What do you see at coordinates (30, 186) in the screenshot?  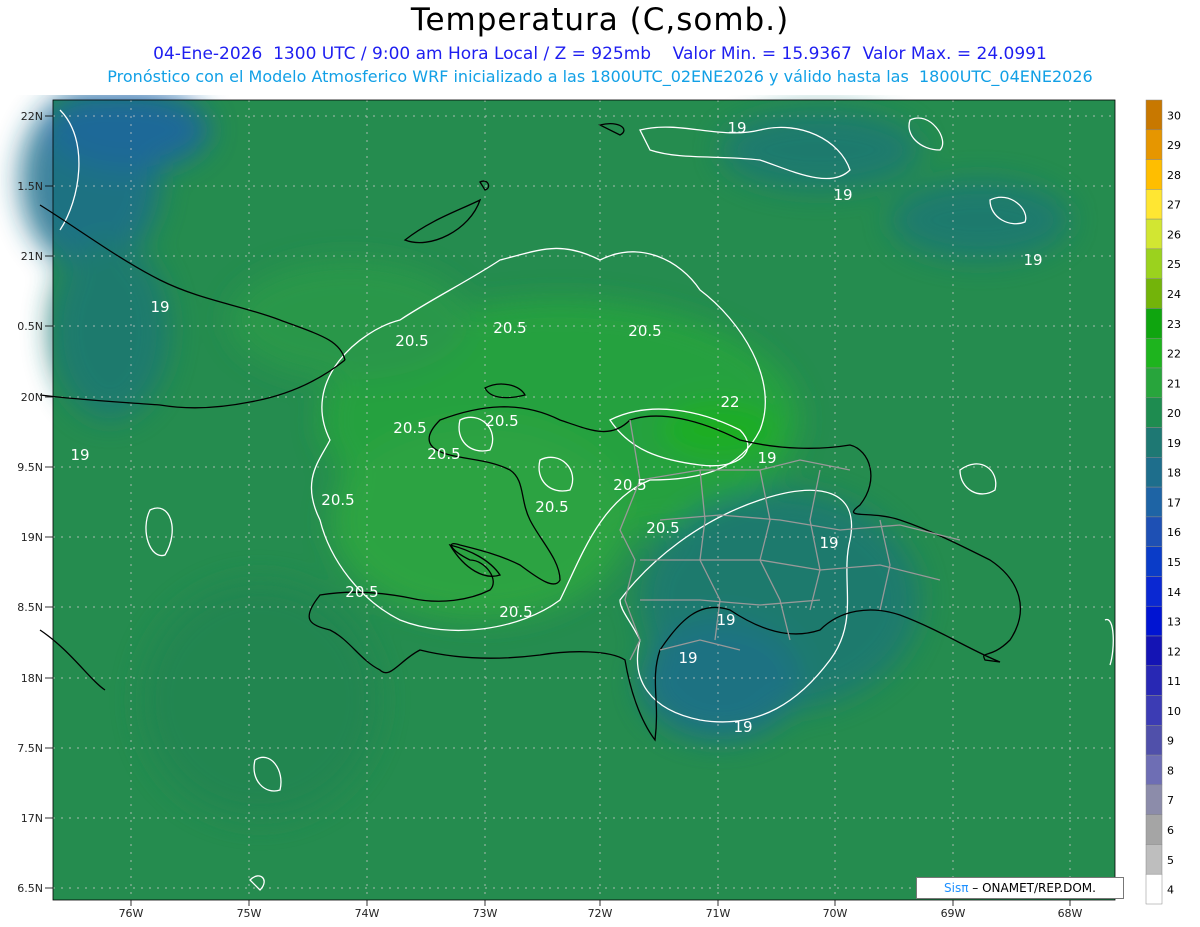 I see `y-tick-label: 1.5N` at bounding box center [30, 186].